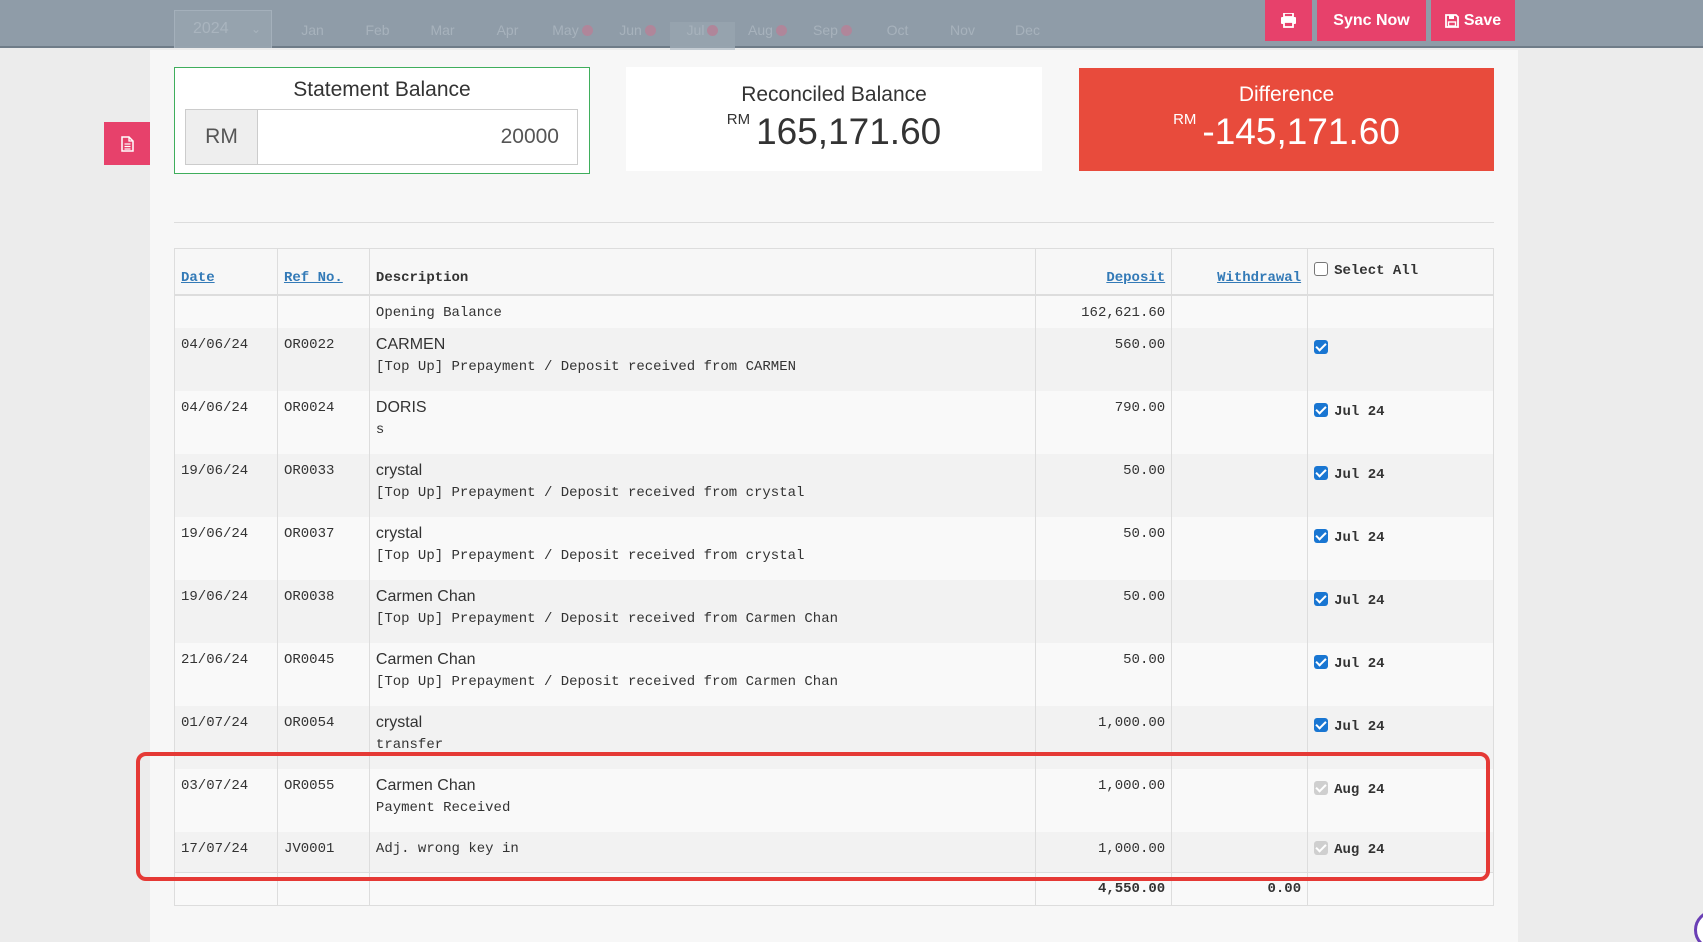 The image size is (1703, 942). Describe the element at coordinates (702, 36) in the screenshot. I see `tab-month-jul: Jul` at that location.